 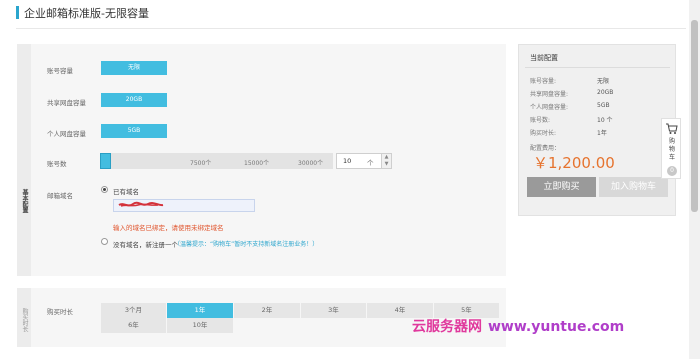 I want to click on page-header: 企业邮箱标准版-无限容量, so click(x=343, y=15).